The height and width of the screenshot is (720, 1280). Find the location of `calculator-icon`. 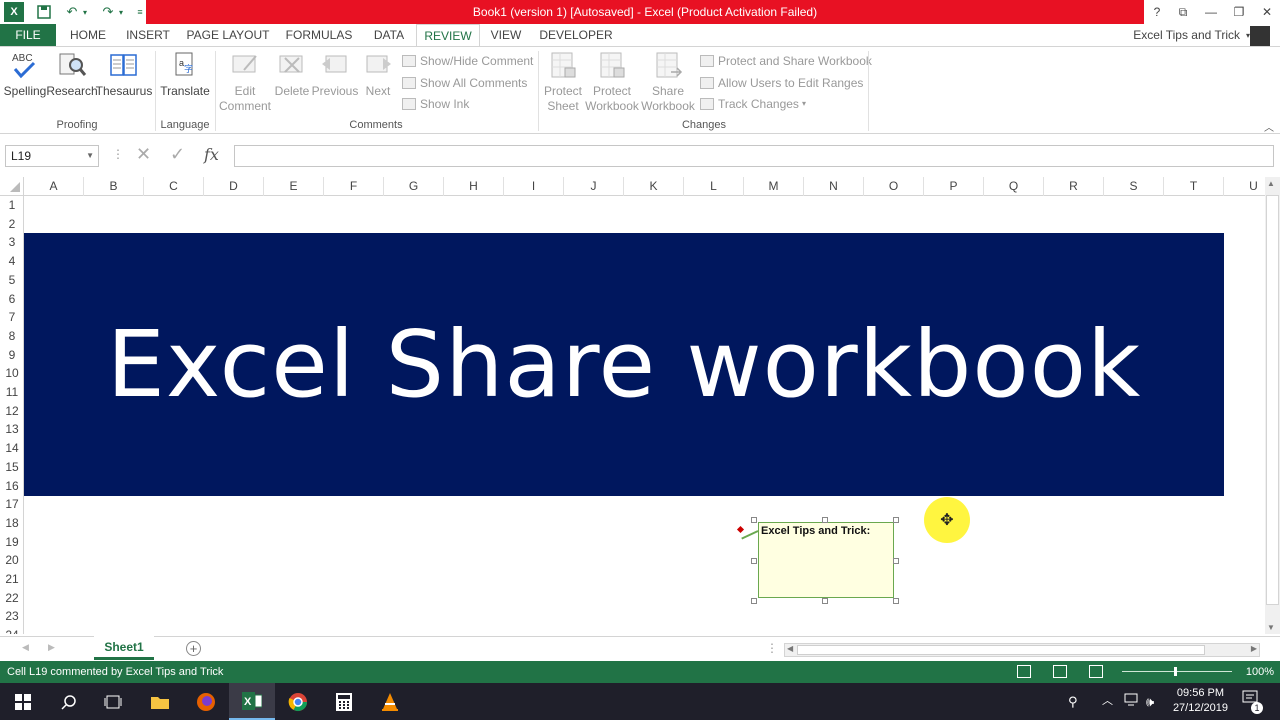

calculator-icon is located at coordinates (344, 701).